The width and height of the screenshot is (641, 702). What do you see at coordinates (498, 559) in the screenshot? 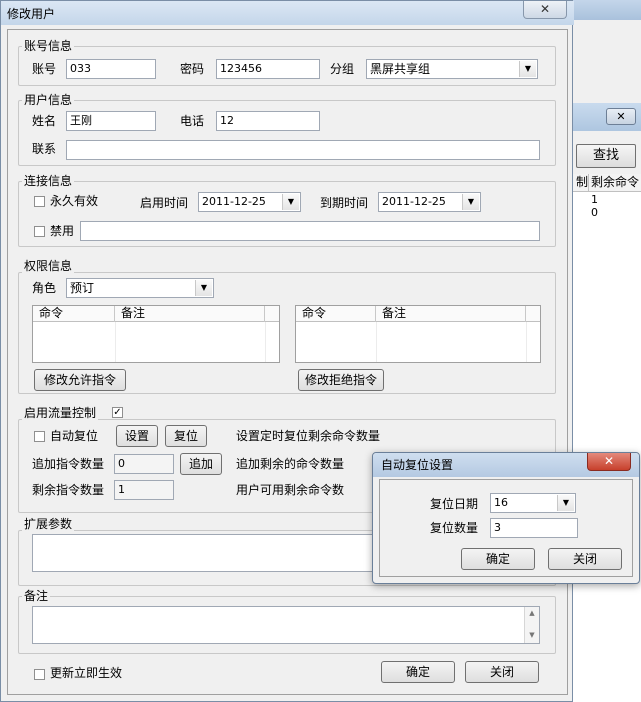
I see `popup-ok-button: 确定` at bounding box center [498, 559].